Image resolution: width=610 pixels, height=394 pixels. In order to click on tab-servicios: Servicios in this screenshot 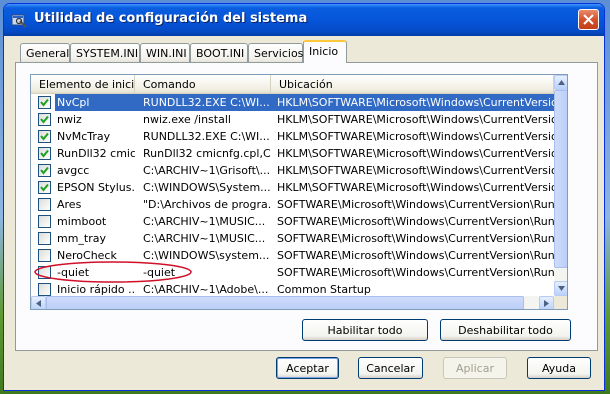, I will do `click(275, 53)`.